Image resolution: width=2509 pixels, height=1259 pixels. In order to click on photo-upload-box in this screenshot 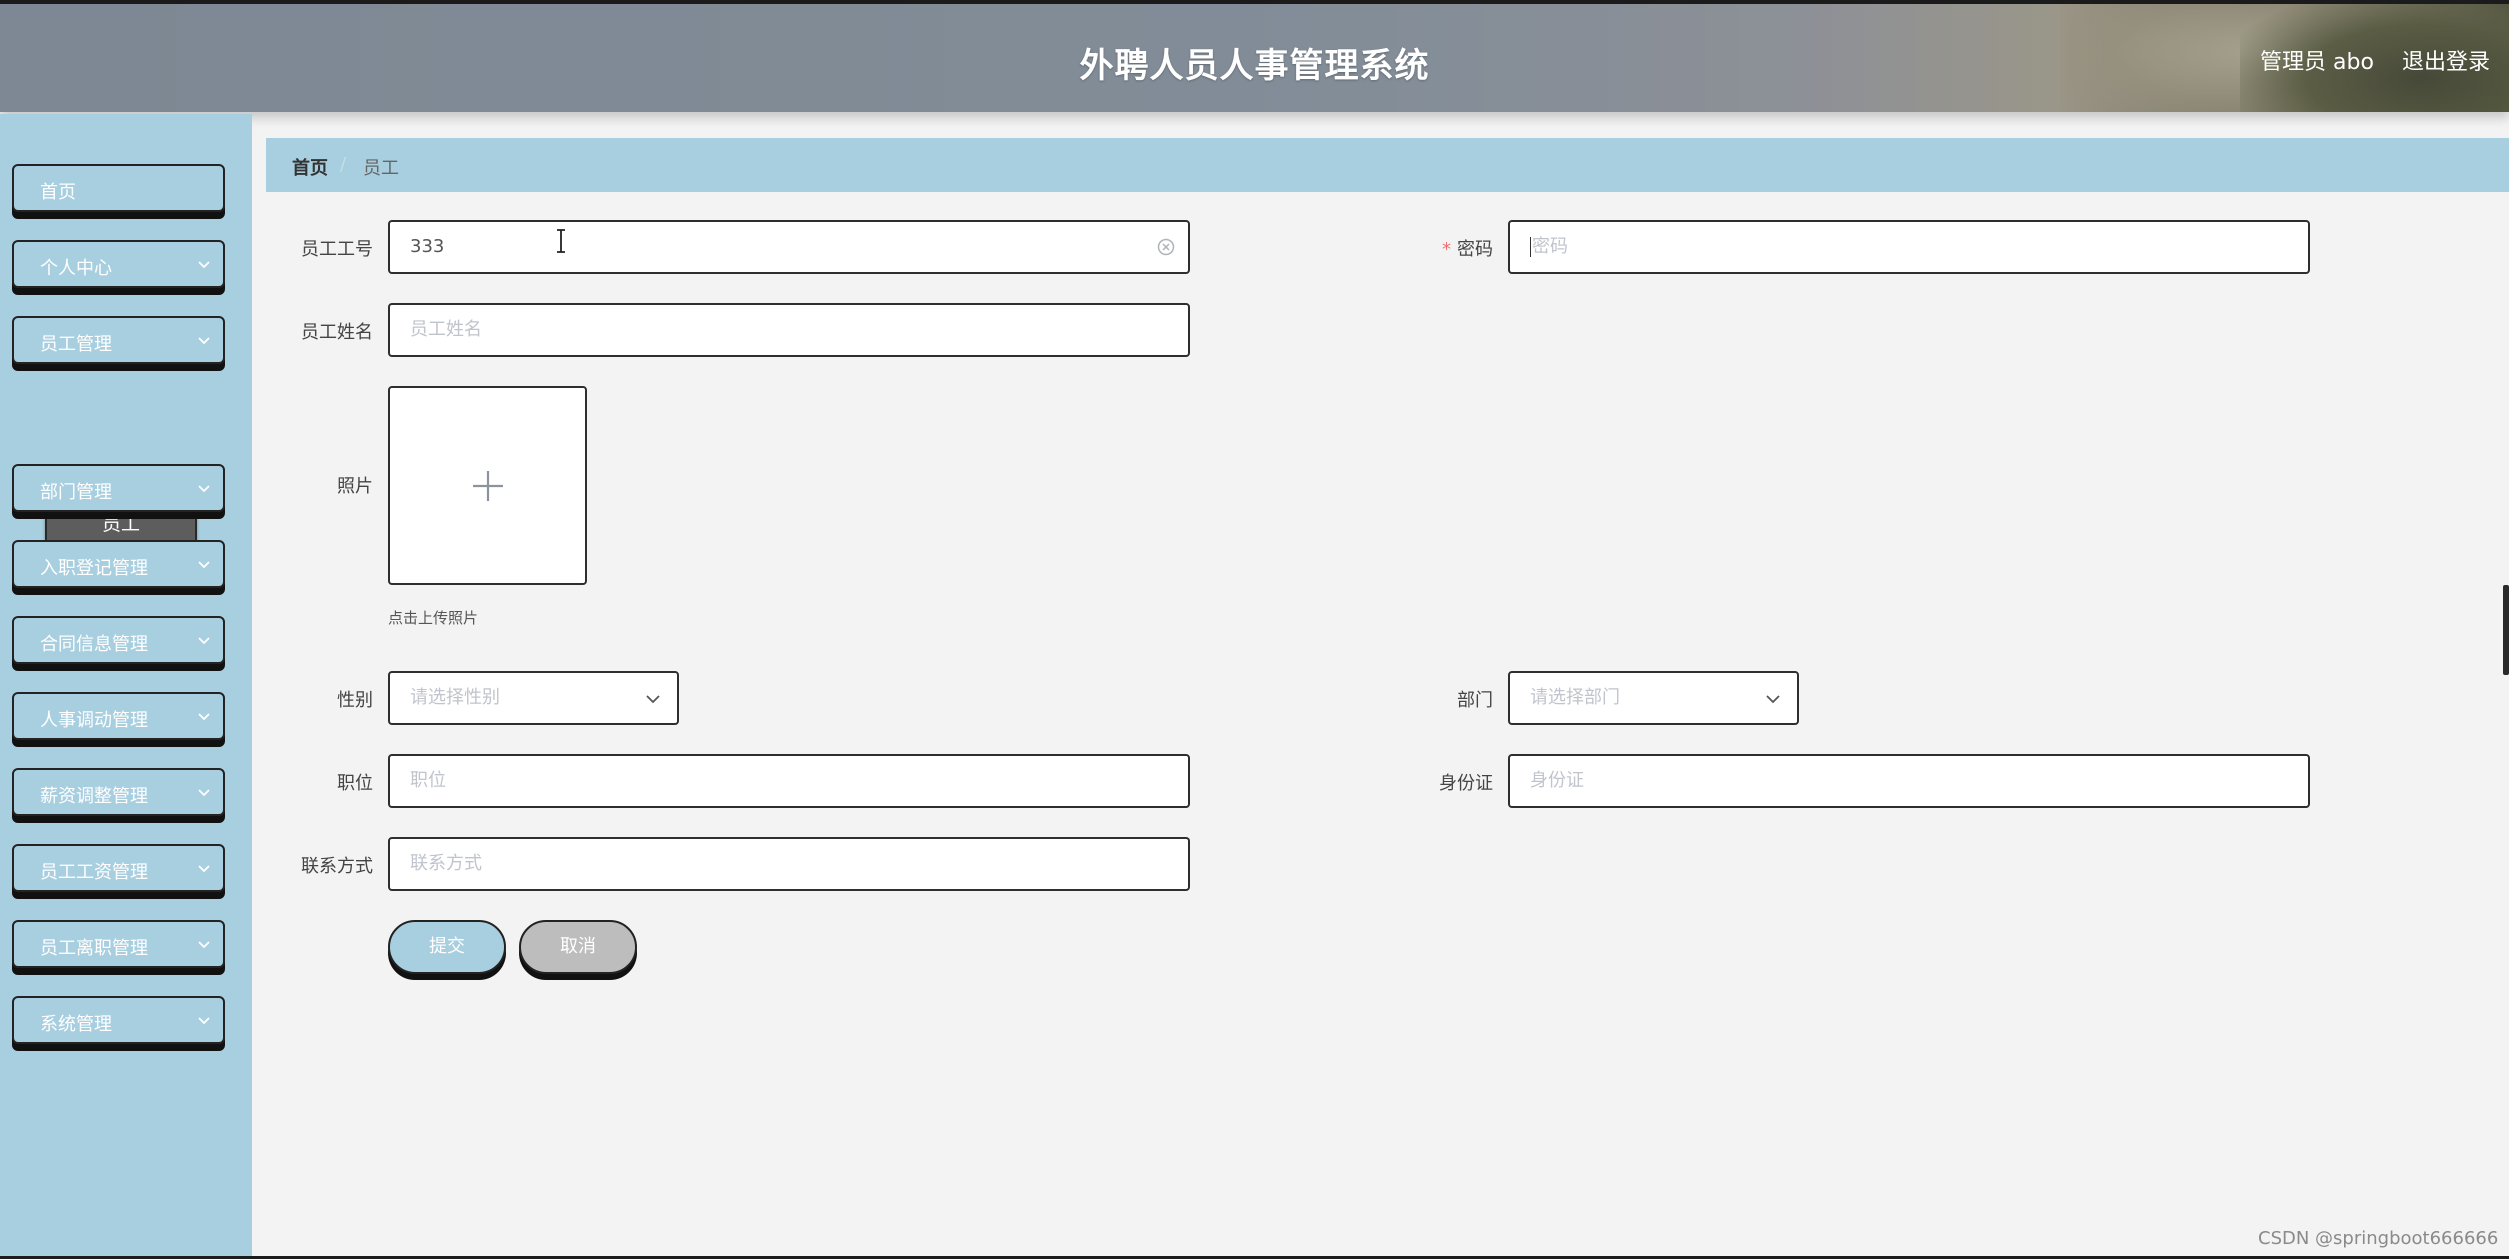, I will do `click(487, 485)`.